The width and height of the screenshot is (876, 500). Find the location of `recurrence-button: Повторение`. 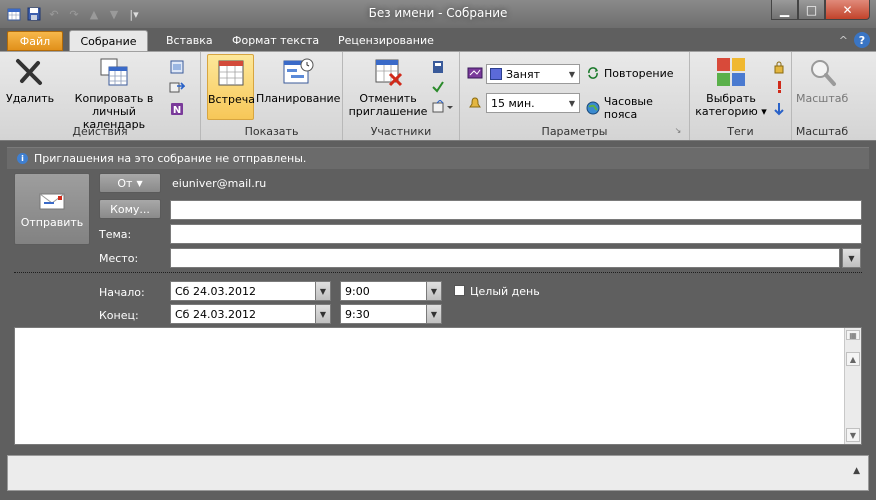

recurrence-button: Повторение is located at coordinates (629, 73).